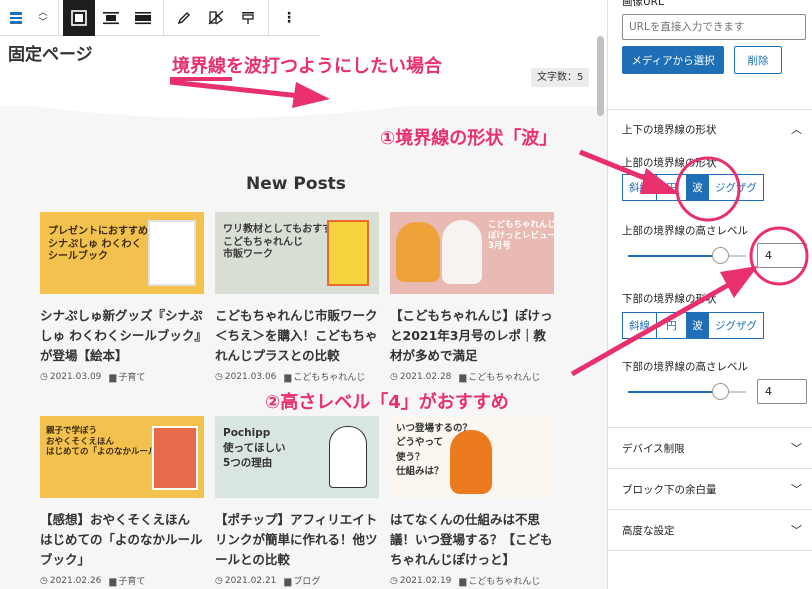 The height and width of the screenshot is (589, 812). Describe the element at coordinates (289, 18) in the screenshot. I see `more-options-button: ⋮` at that location.